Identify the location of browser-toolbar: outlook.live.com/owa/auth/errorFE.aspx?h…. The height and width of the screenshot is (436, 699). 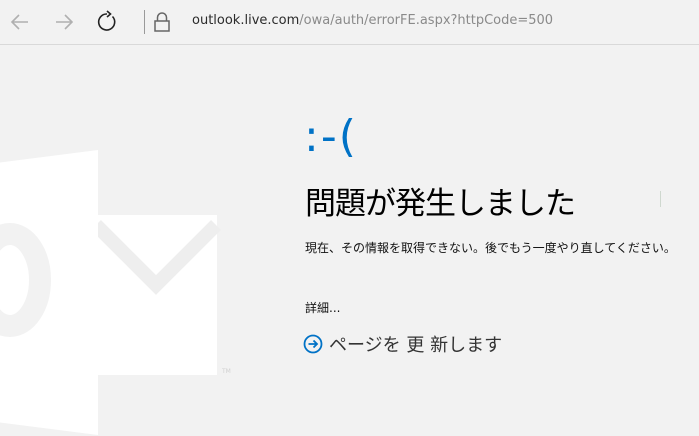
(349, 22).